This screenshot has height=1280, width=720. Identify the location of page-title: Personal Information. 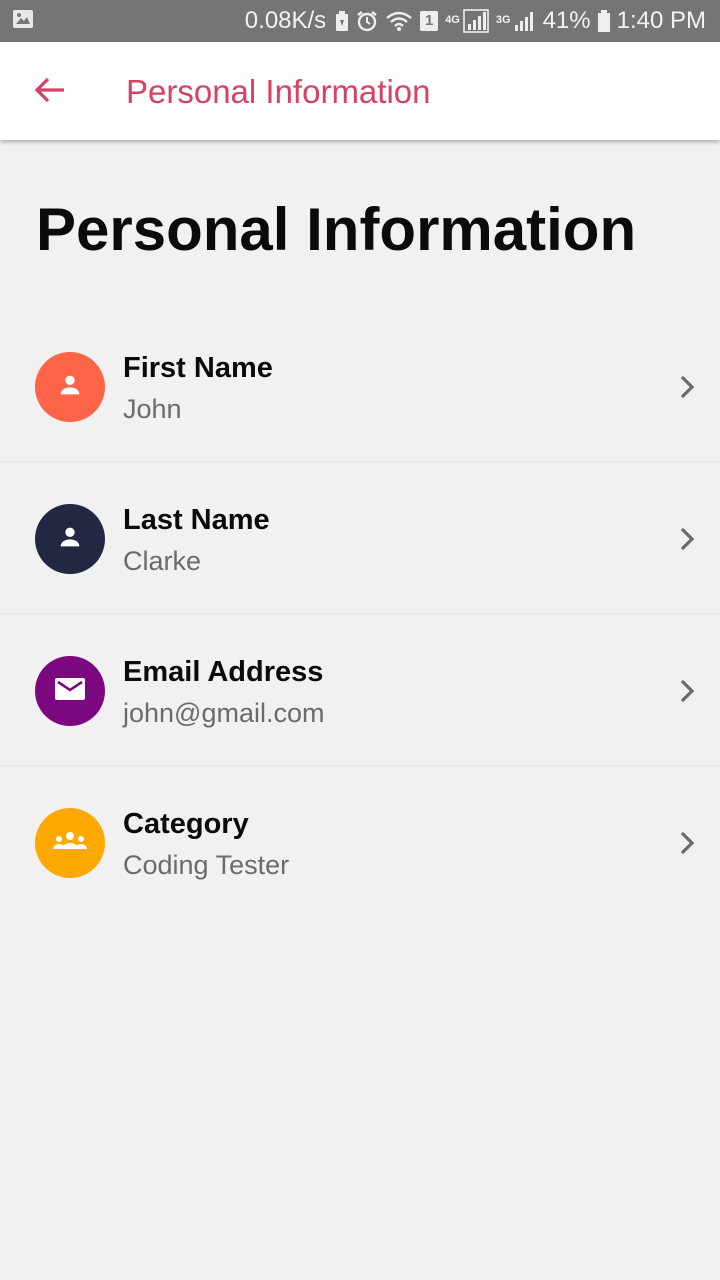
(336, 229).